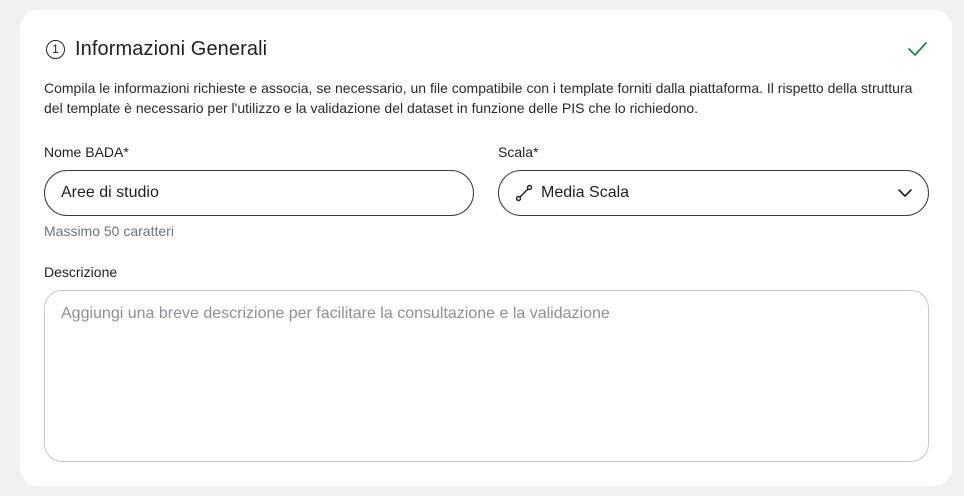 This screenshot has height=496, width=964. I want to click on scale-ruler-icon, so click(524, 193).